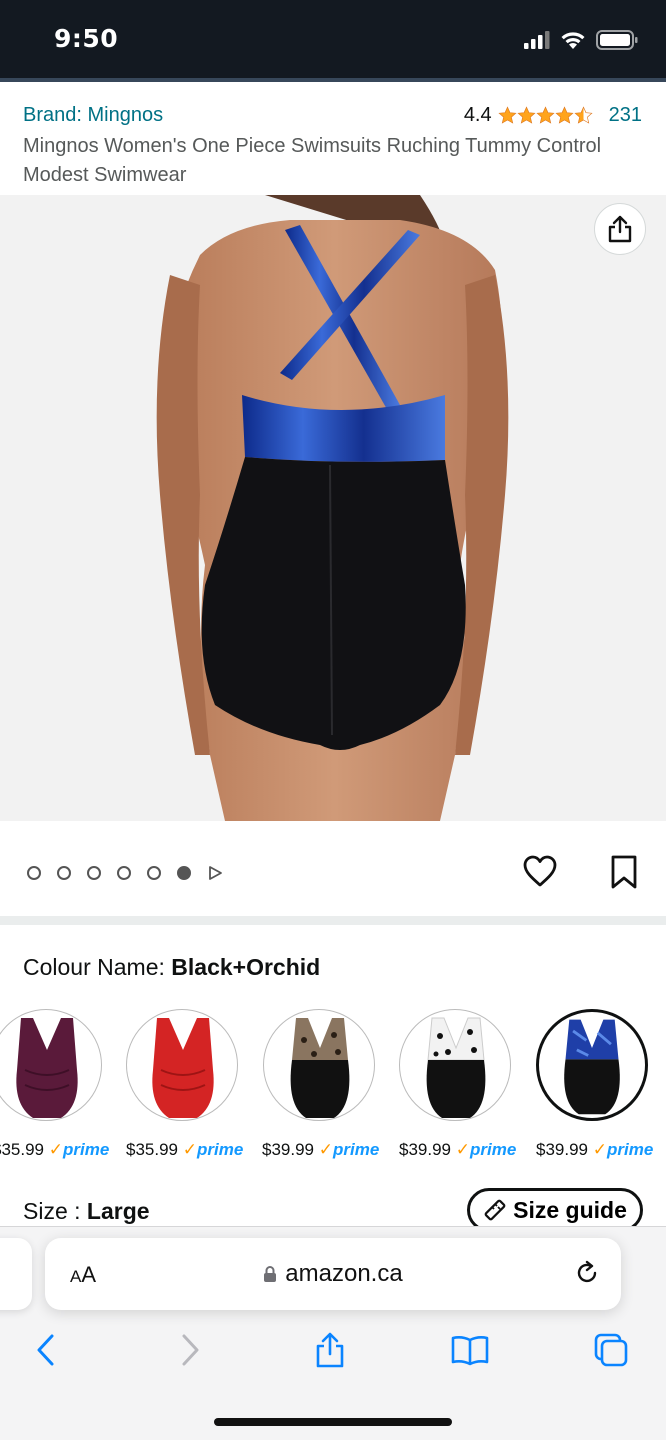 This screenshot has height=1440, width=666. I want to click on tabs-button, so click(611, 1350).